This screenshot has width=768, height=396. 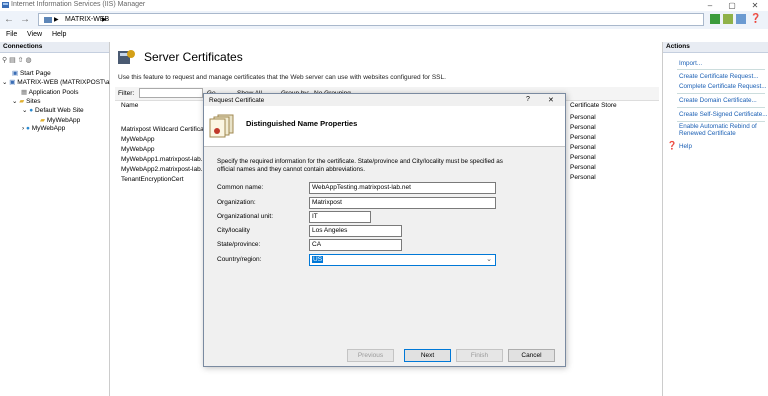 I want to click on dialog-close-button: ✕, so click(x=551, y=100).